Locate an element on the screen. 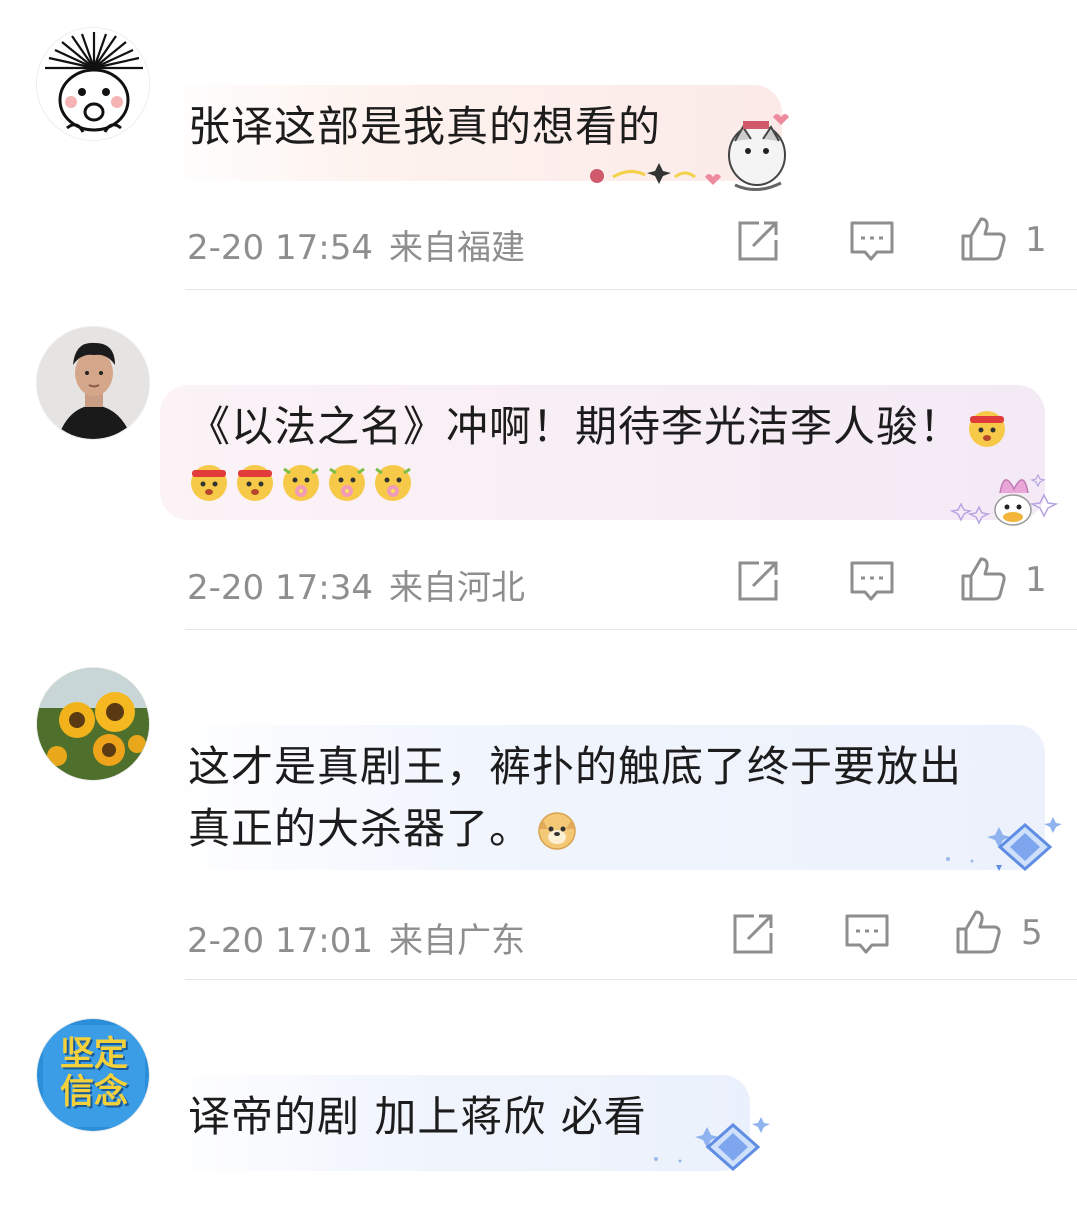 This screenshot has height=1221, width=1077. avatar-text-line: 信念 is located at coordinates (94, 1092).